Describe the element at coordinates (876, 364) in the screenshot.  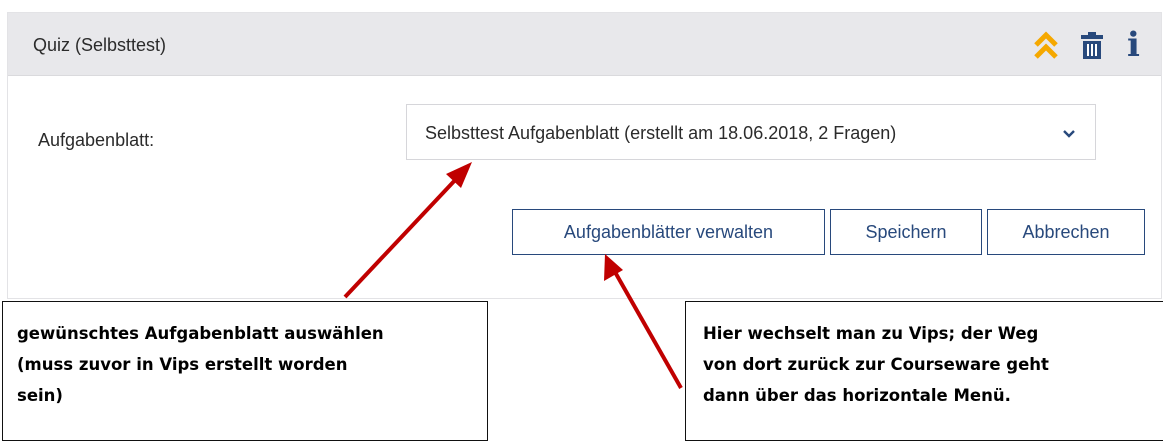
I see `annotation-right-line: von dort zurück zur Courseware geht` at that location.